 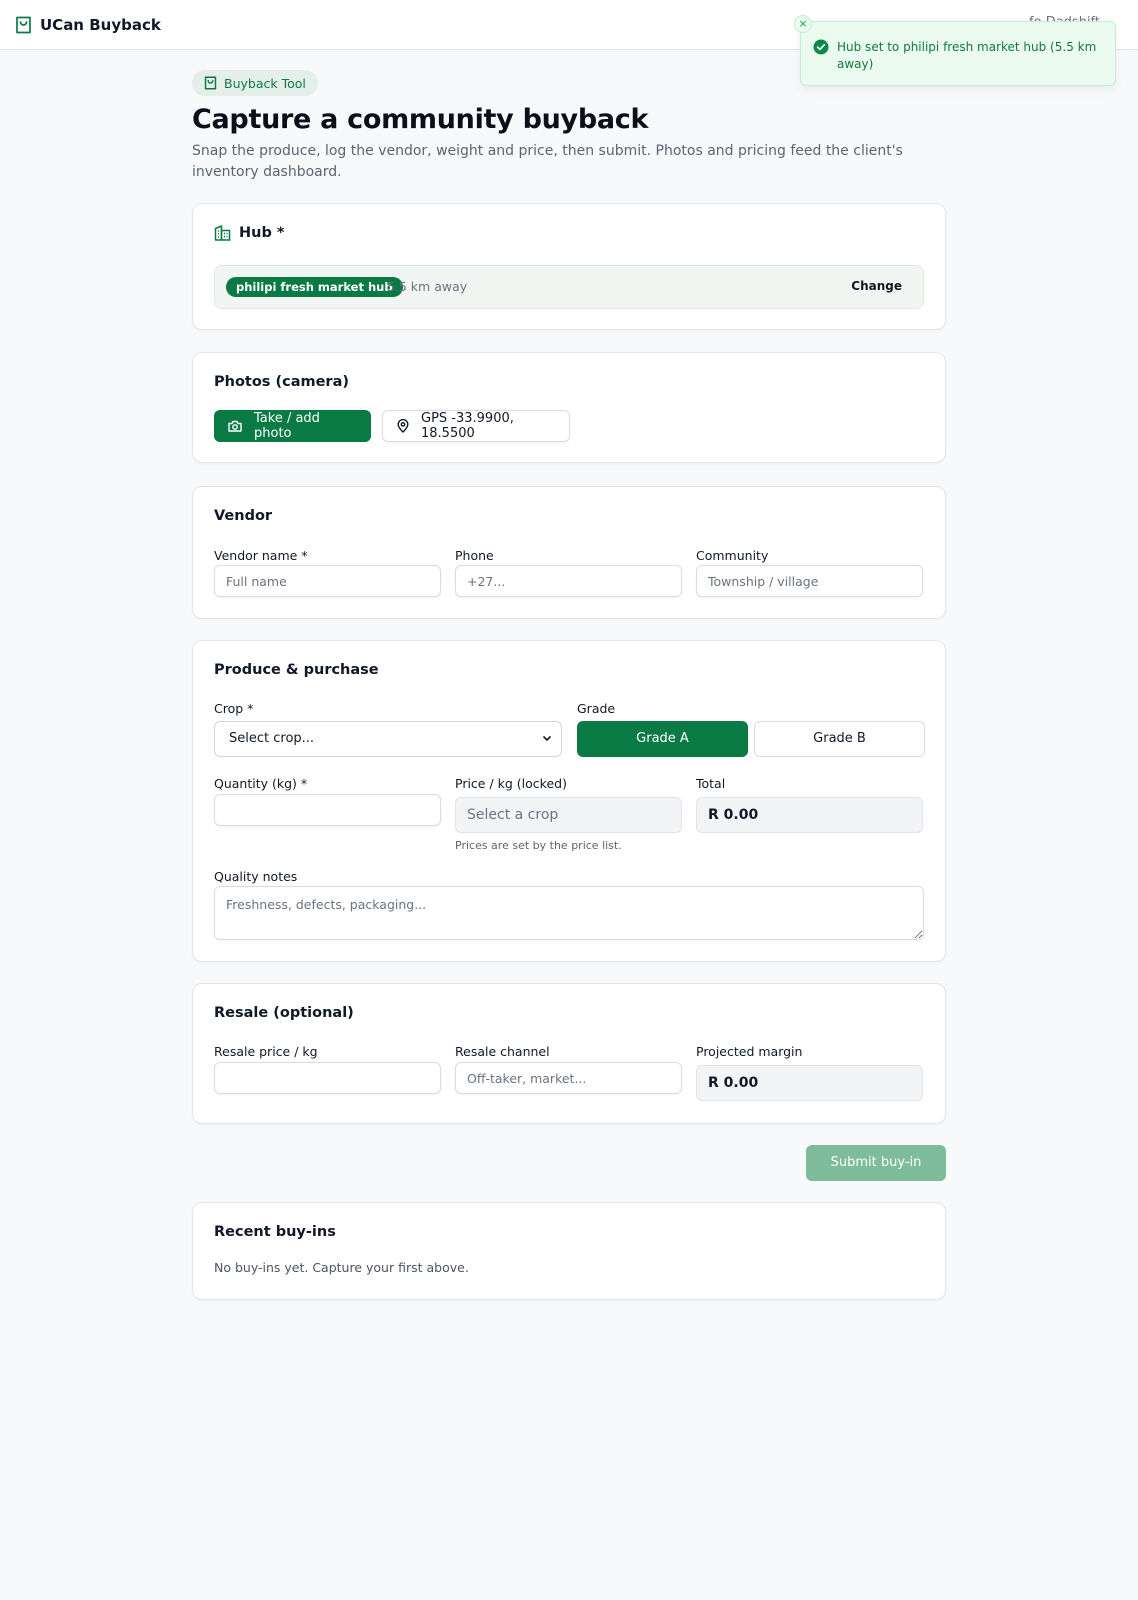 What do you see at coordinates (662, 739) in the screenshot?
I see `grade-a-button: Grade A` at bounding box center [662, 739].